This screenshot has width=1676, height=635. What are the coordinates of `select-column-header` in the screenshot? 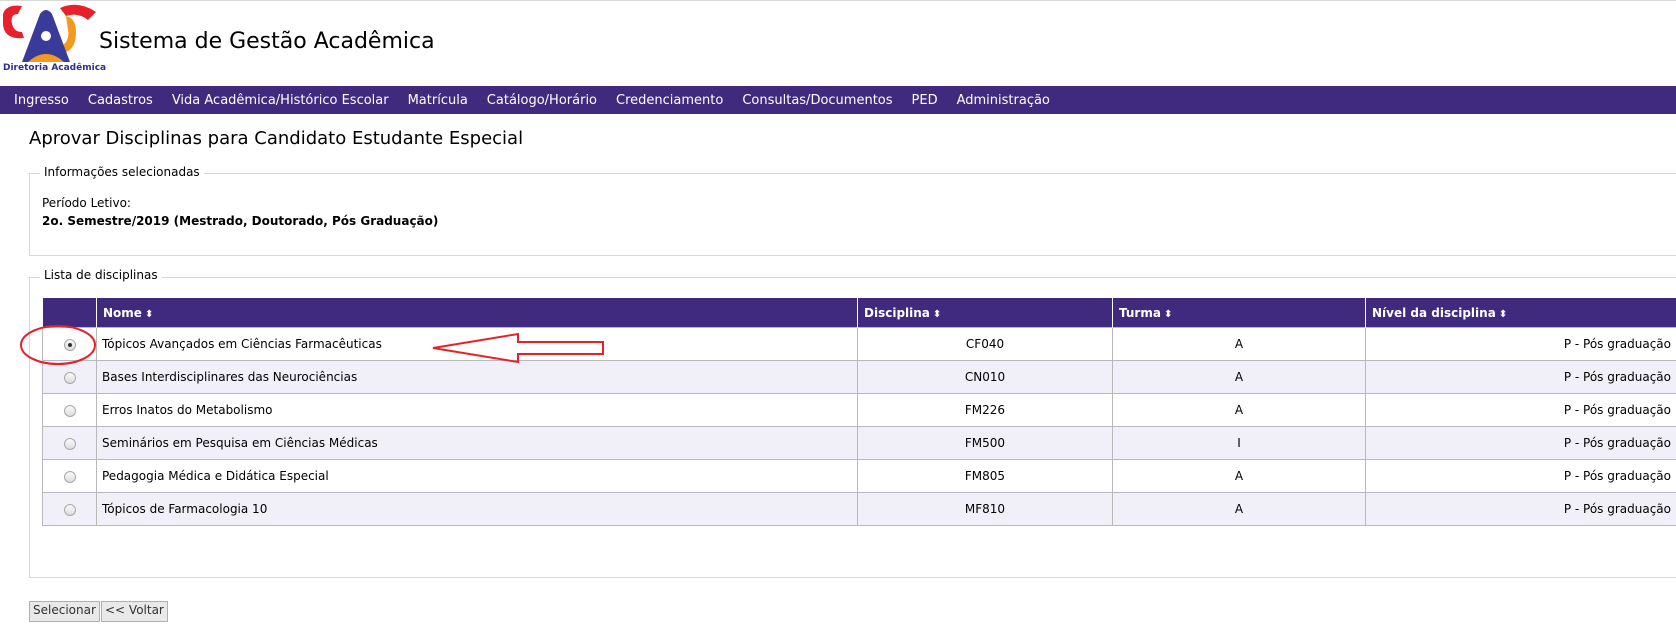 It's located at (69, 313).